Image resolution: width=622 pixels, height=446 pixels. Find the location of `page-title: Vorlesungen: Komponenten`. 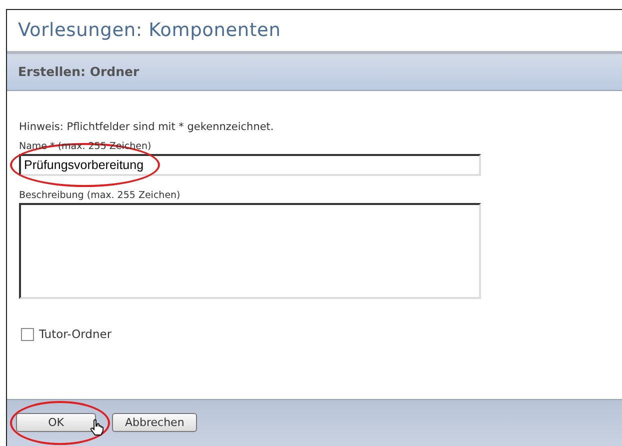

page-title: Vorlesungen: Komponenten is located at coordinates (149, 31).